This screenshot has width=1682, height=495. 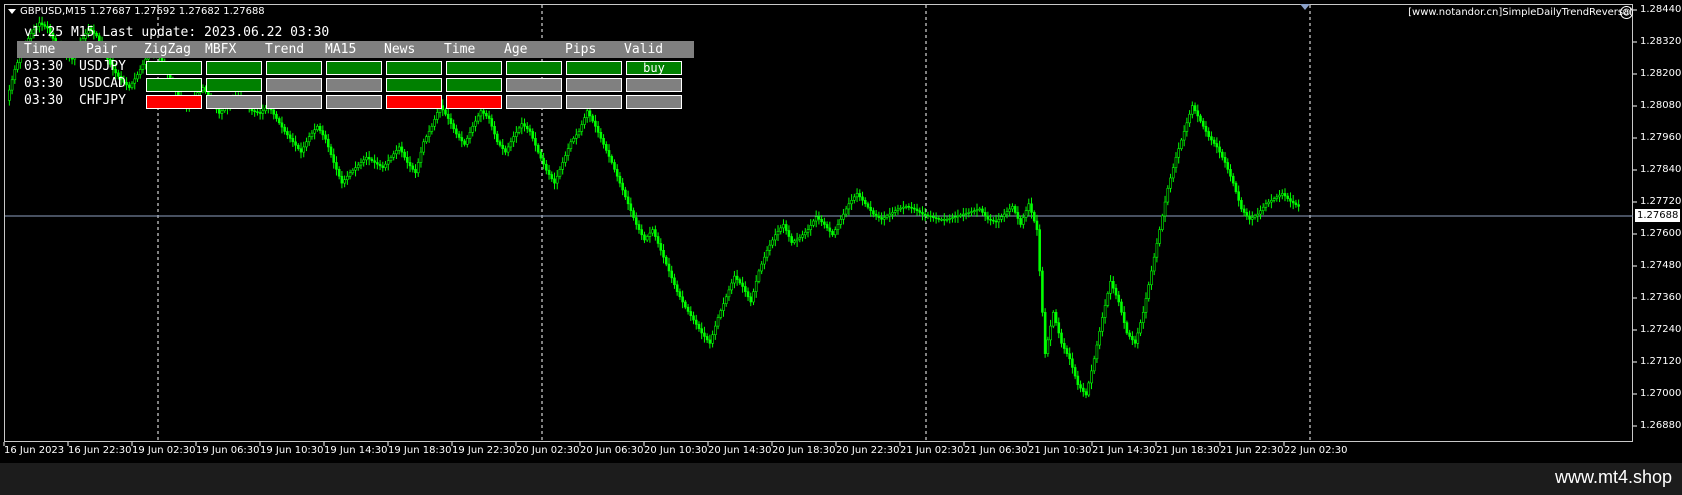 What do you see at coordinates (644, 49) in the screenshot?
I see `header-valid: Valid` at bounding box center [644, 49].